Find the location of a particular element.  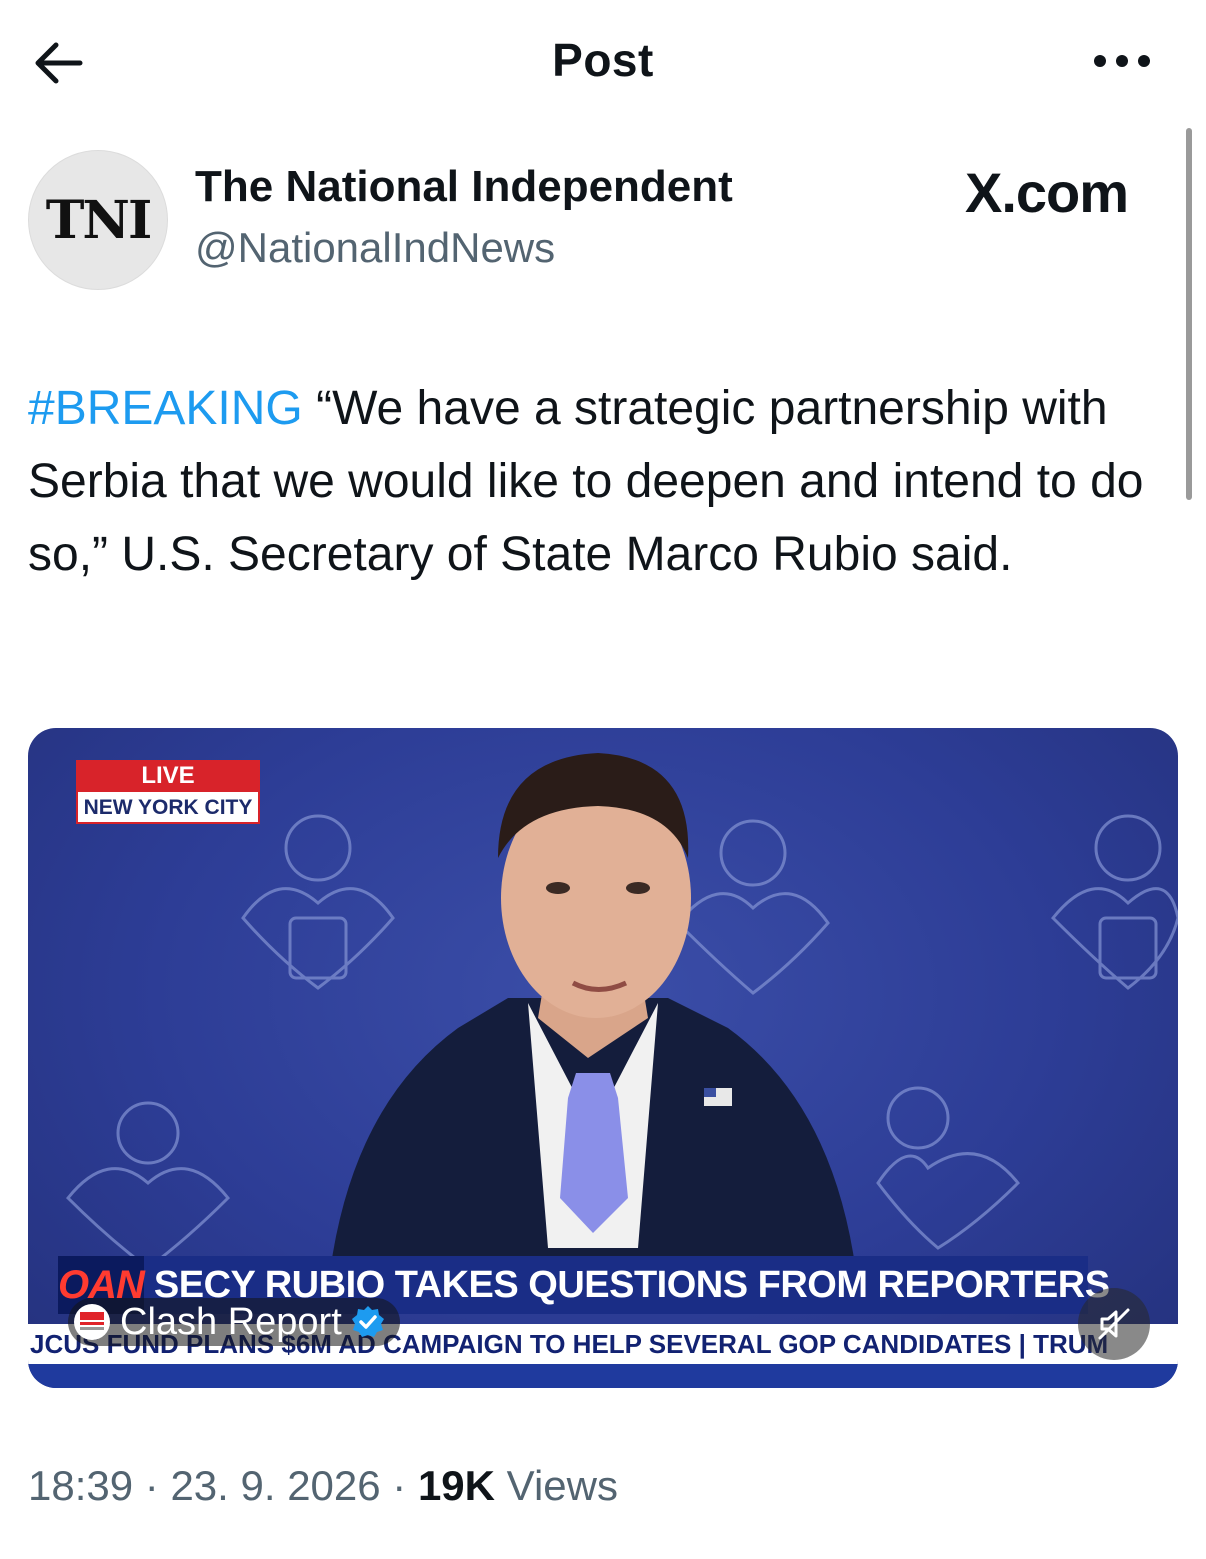

views-count: 19K is located at coordinates (456, 1485).